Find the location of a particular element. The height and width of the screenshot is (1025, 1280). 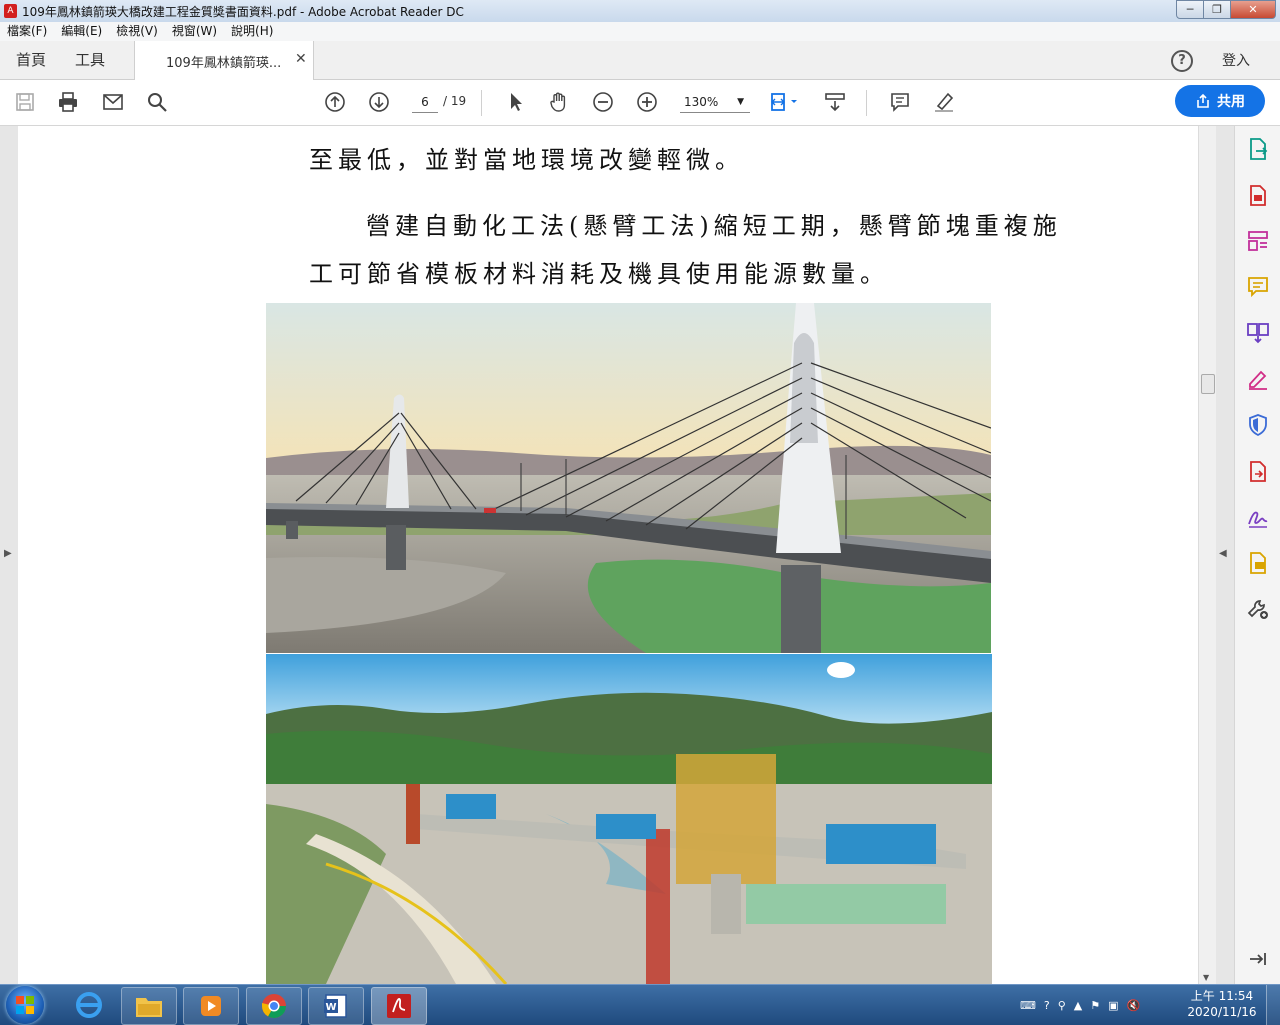

print-icon is located at coordinates (68, 102).